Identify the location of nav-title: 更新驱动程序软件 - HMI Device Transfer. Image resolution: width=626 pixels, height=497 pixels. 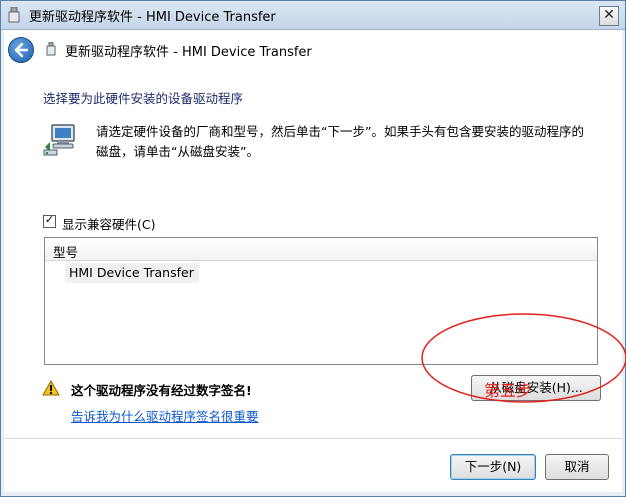
(188, 52).